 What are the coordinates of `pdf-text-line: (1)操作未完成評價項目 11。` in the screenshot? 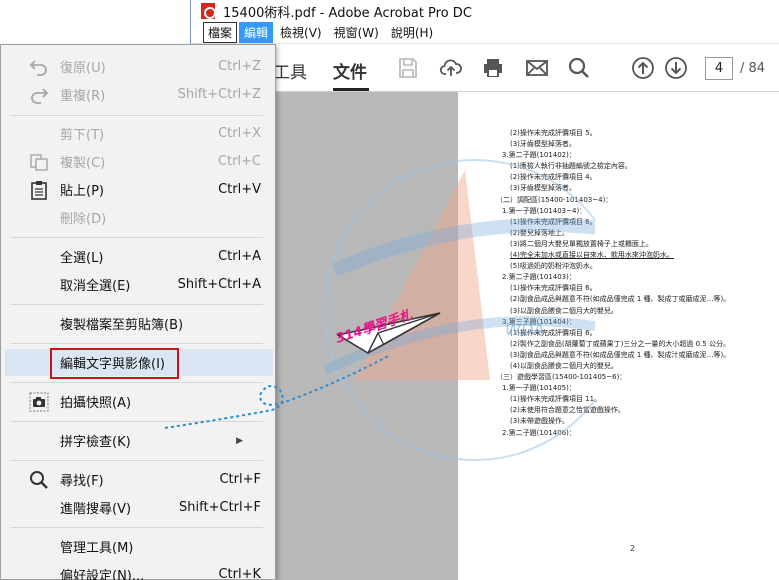 It's located at (556, 399).